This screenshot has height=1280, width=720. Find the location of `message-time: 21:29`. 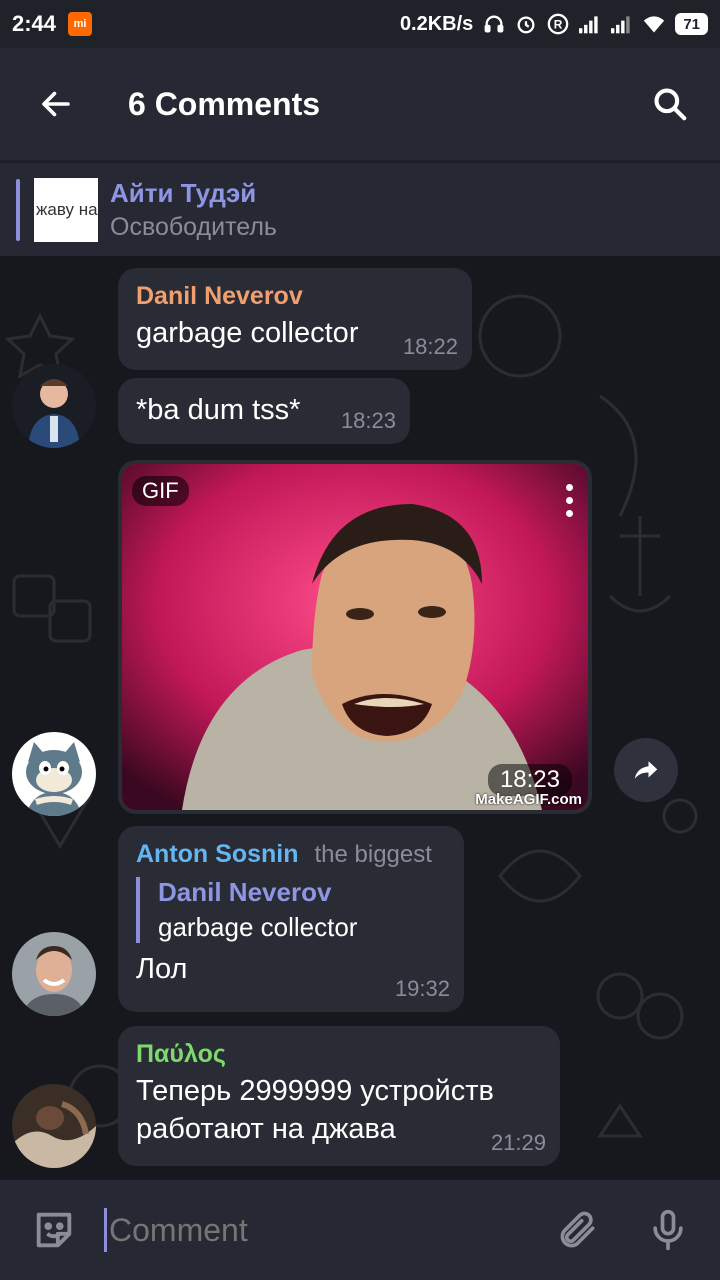

message-time: 21:29 is located at coordinates (518, 1142).